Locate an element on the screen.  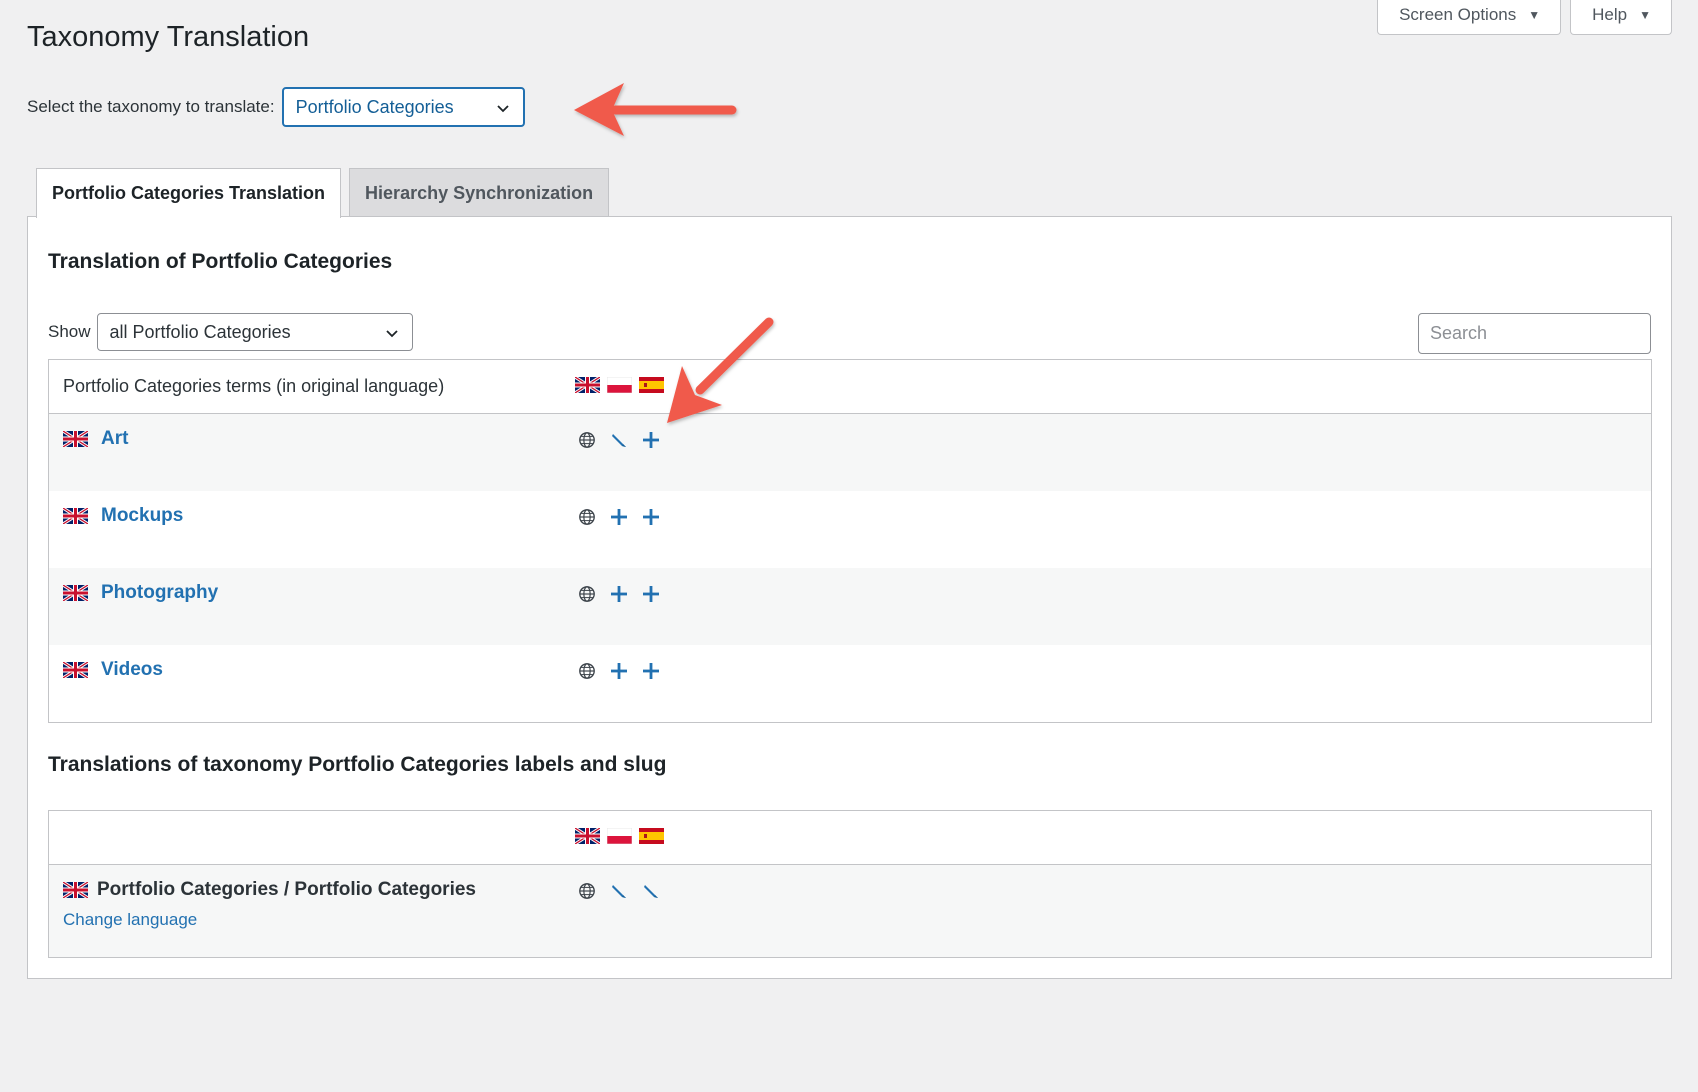
terms-section-title: Translation of Portfolio Categories is located at coordinates (220, 261).